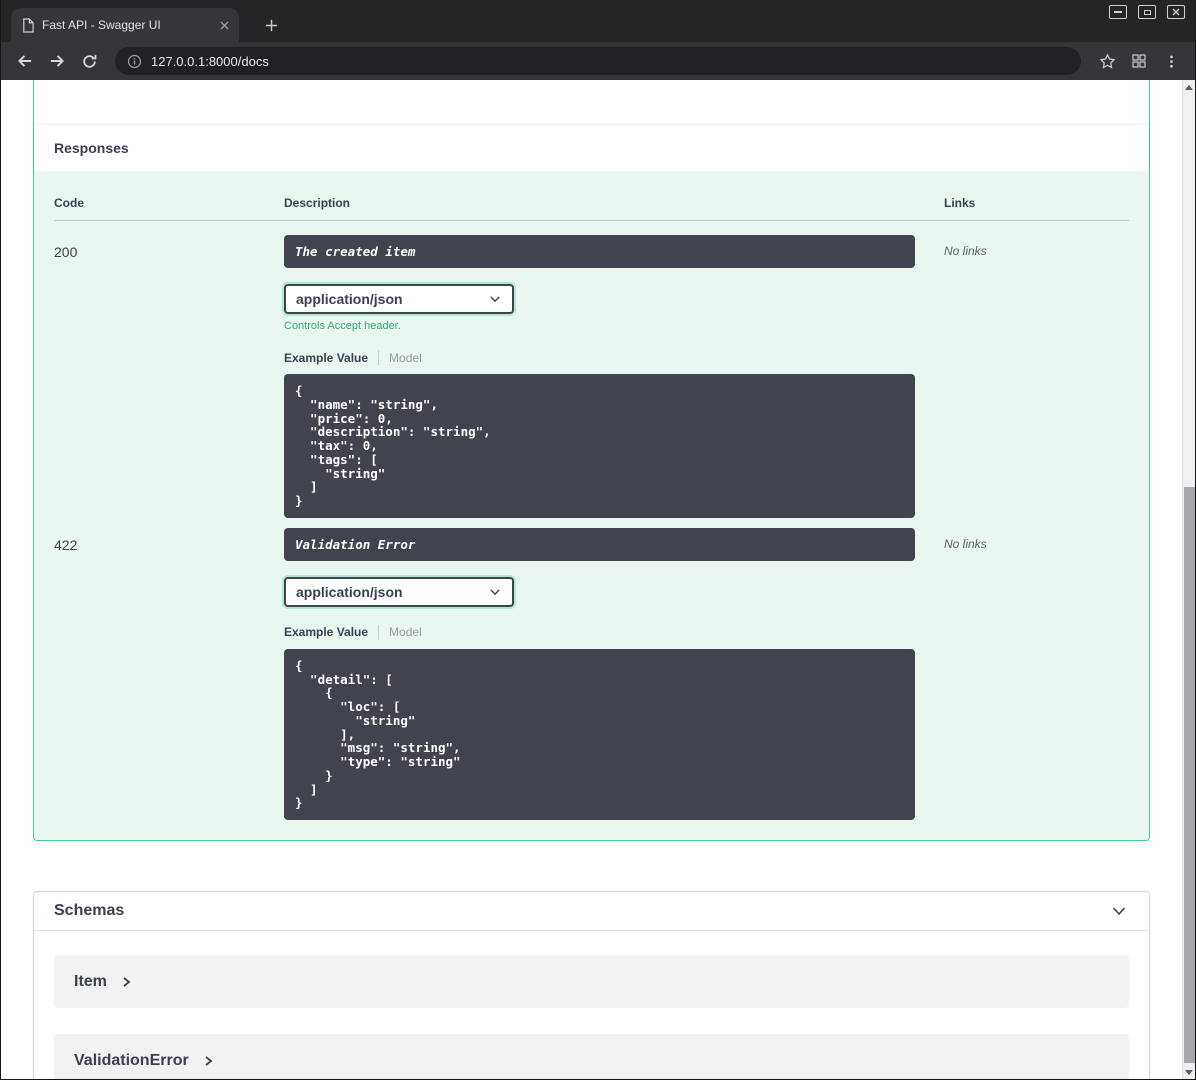 Image resolution: width=1196 pixels, height=1080 pixels. I want to click on browser-tab: Fast API - Swagger UI, so click(125, 25).